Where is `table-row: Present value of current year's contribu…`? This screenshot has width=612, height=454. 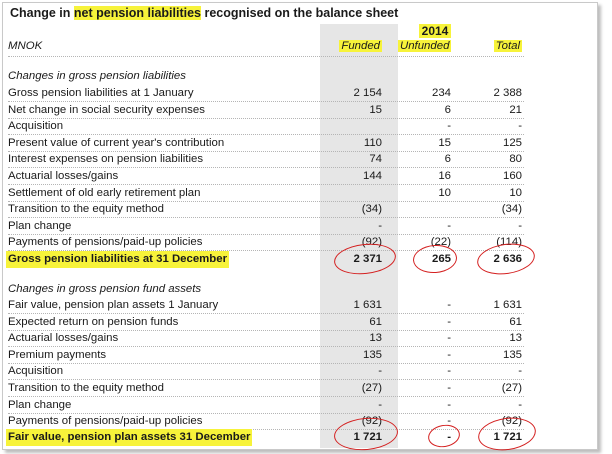
table-row: Present value of current year's contribu… is located at coordinates (297, 143).